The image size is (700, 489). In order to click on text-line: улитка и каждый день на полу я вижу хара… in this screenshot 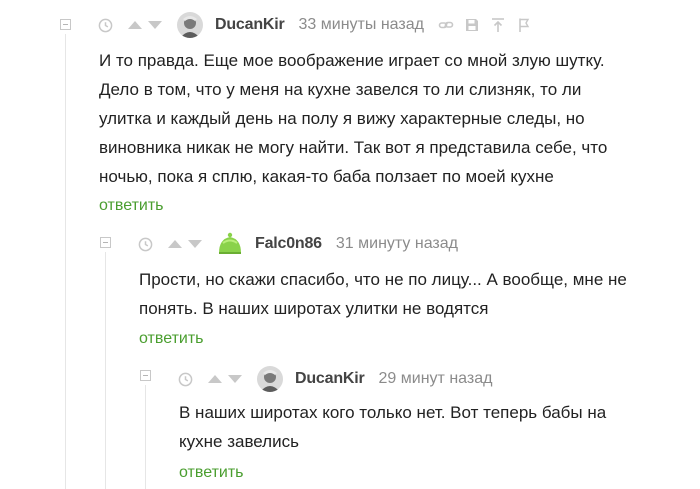, I will do `click(342, 118)`.